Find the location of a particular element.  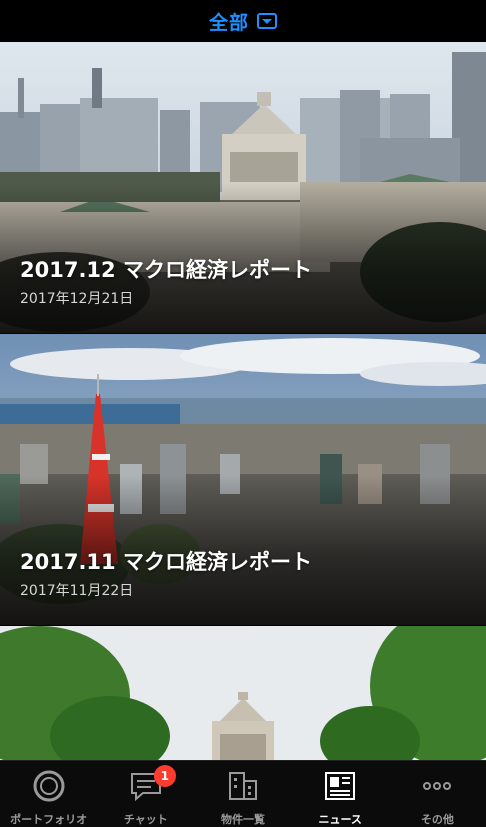

tab-label: その他 is located at coordinates (437, 819).